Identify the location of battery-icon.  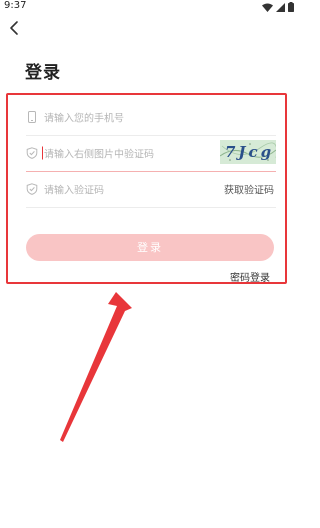
(291, 7).